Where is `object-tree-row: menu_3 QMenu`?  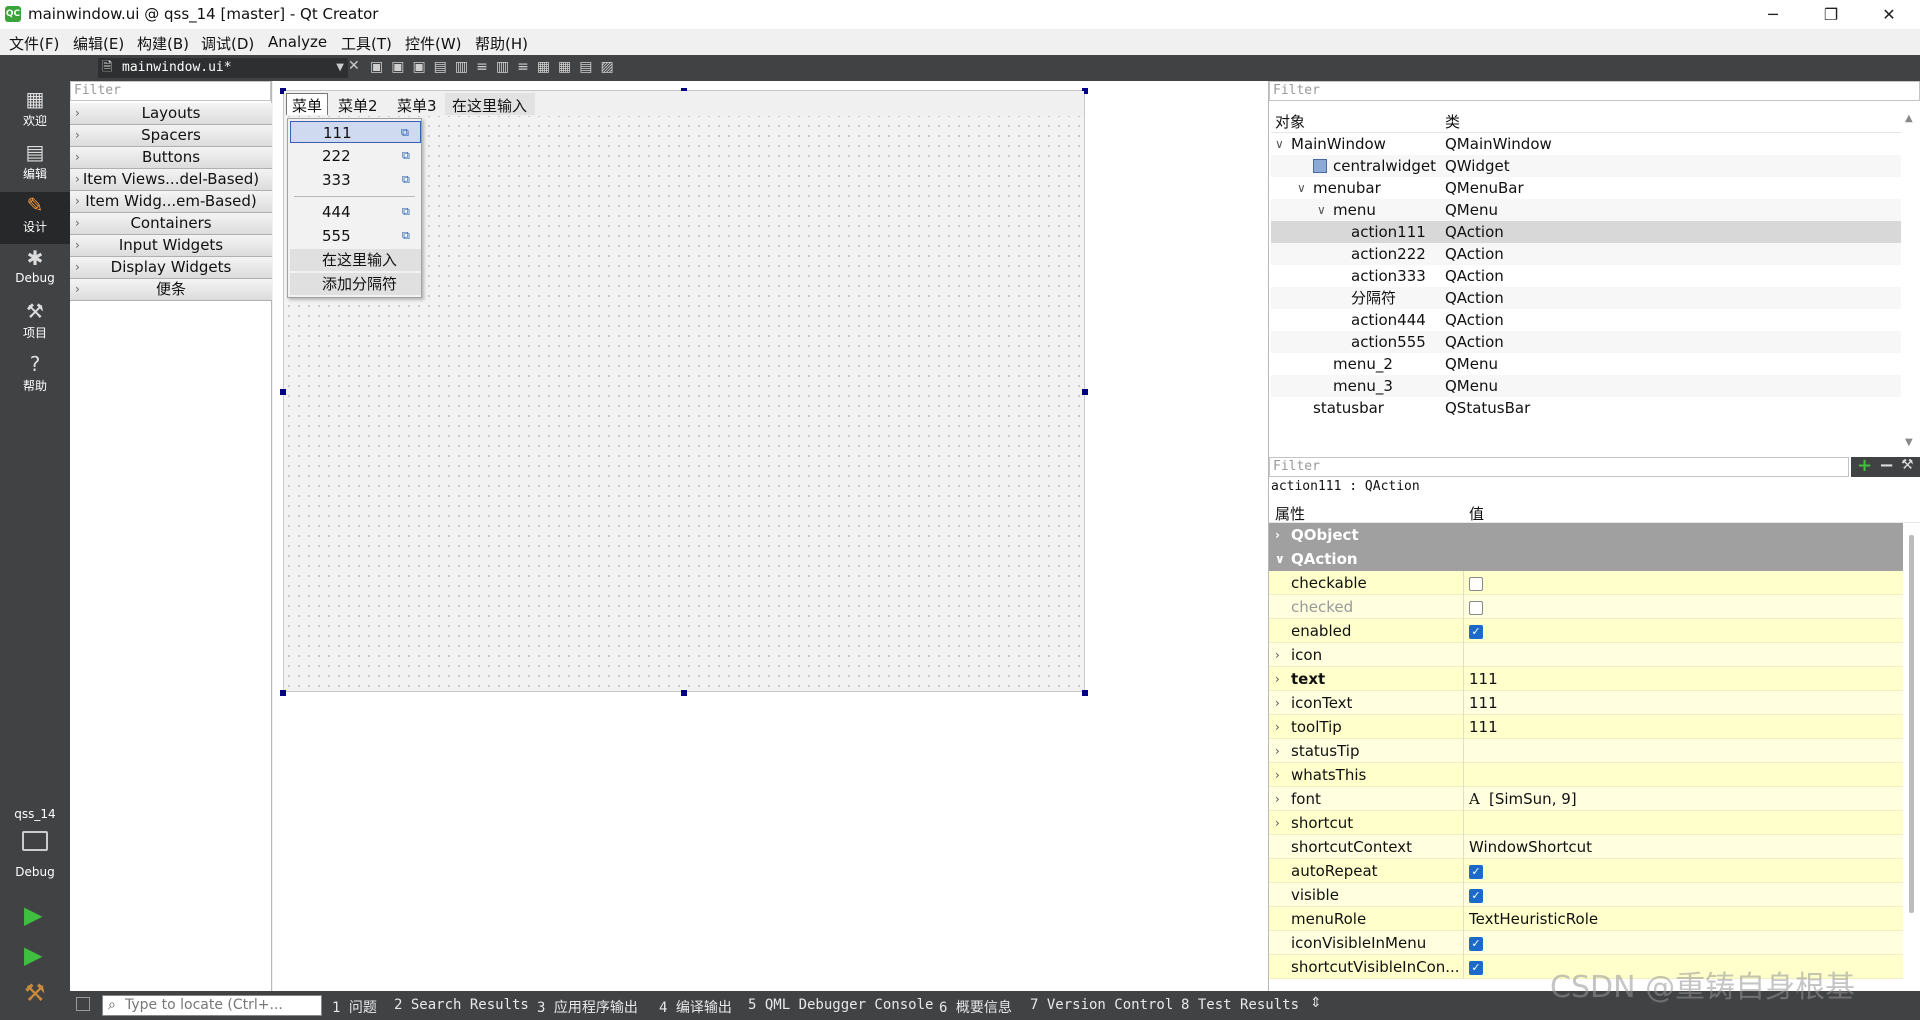
object-tree-row: menu_3 QMenu is located at coordinates (1586, 386).